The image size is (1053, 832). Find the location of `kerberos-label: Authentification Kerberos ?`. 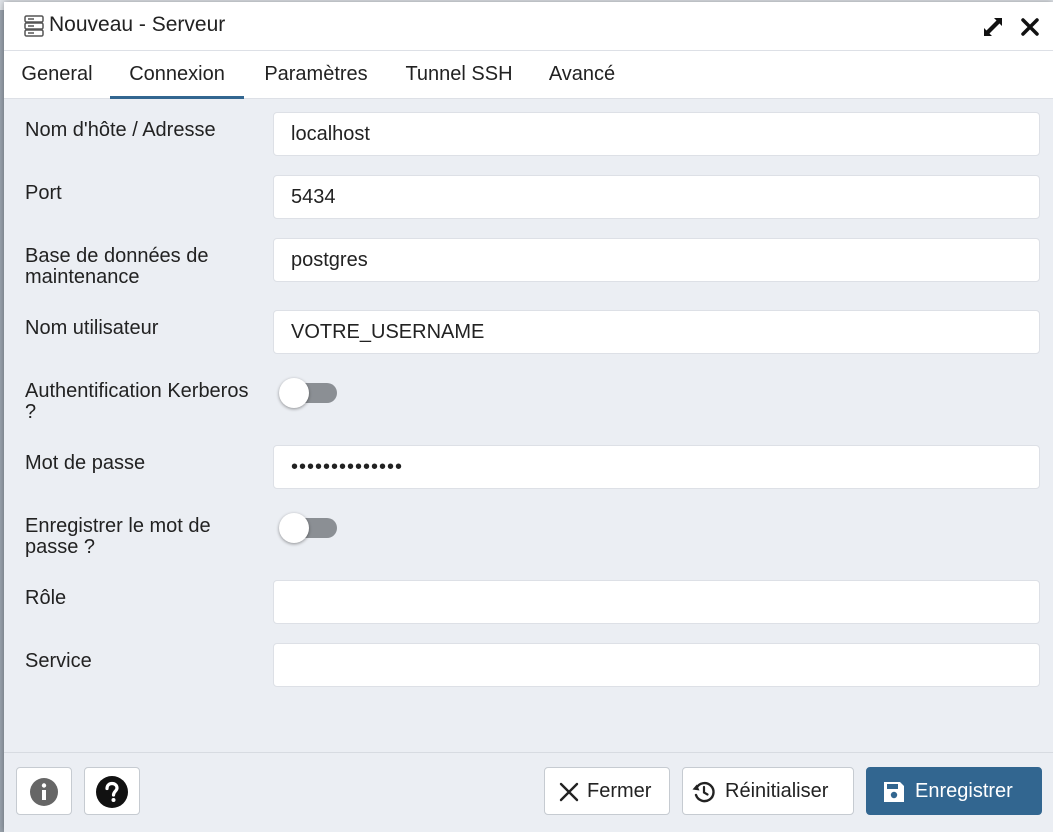

kerberos-label: Authentification Kerberos ? is located at coordinates (137, 401).